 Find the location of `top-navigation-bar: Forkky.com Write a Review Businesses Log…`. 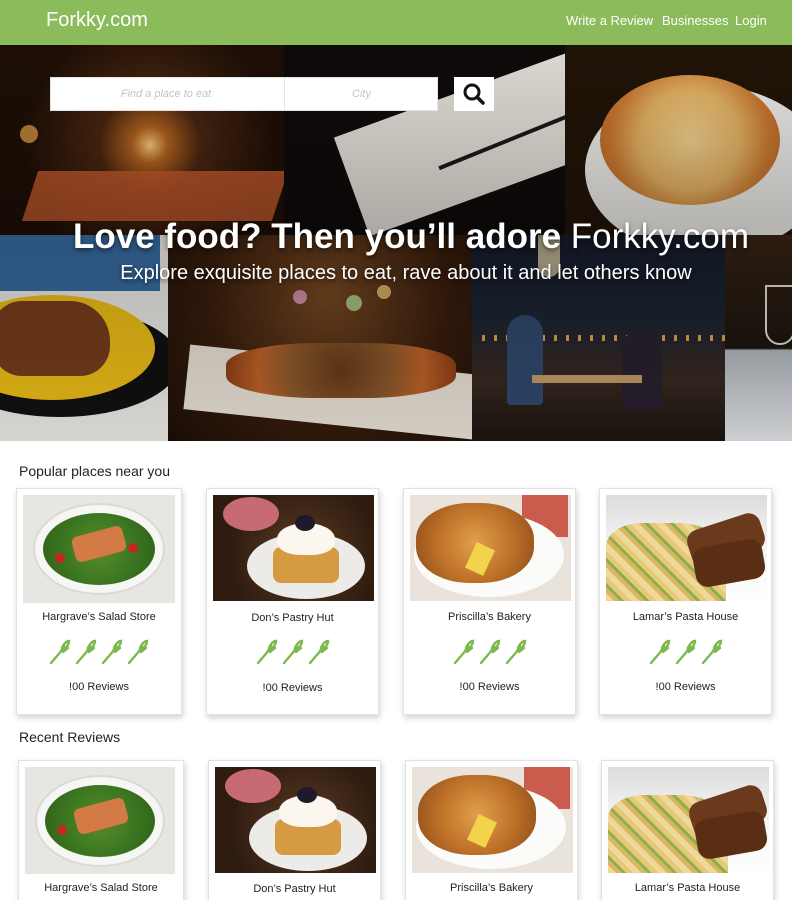

top-navigation-bar: Forkky.com Write a Review Businesses Log… is located at coordinates (396, 22).